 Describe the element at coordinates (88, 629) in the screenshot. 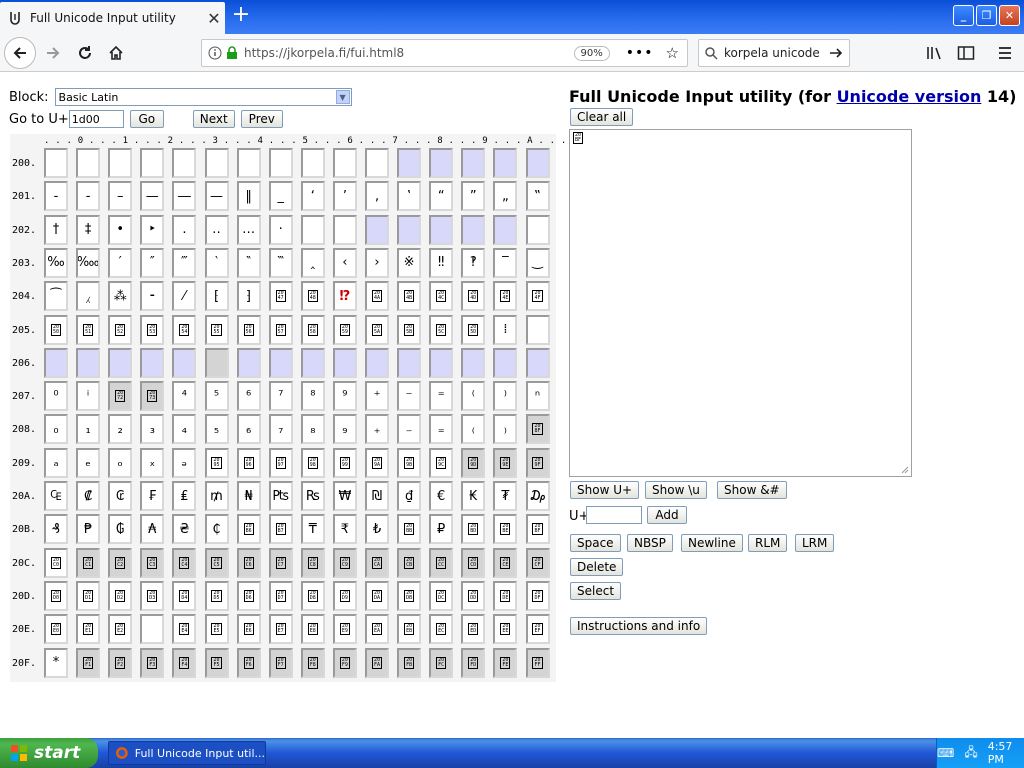

I see `char-cell: 20 E1` at that location.